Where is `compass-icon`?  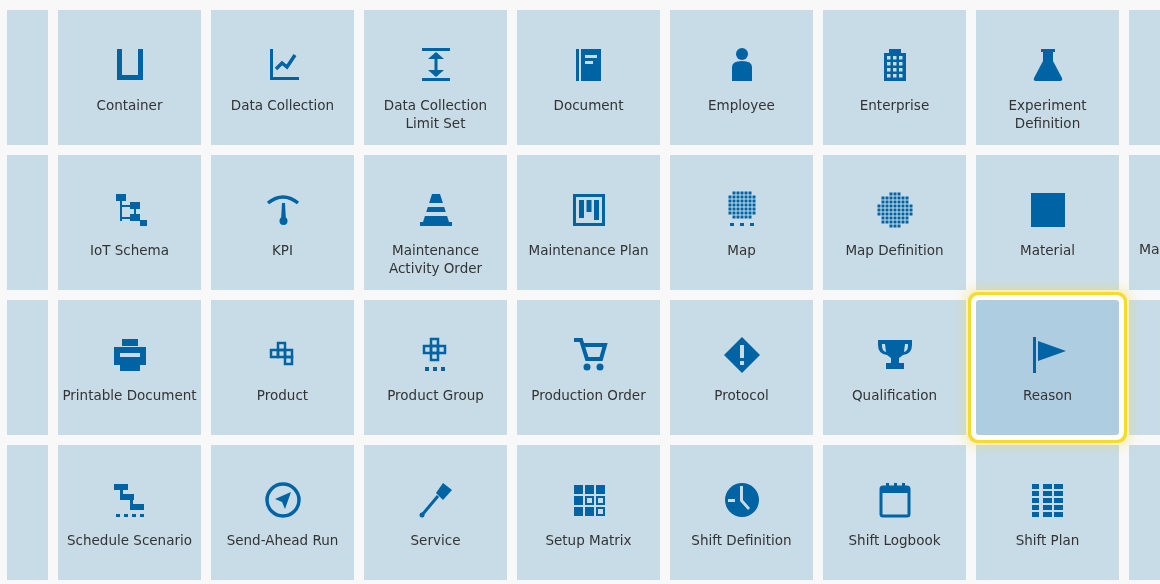
compass-icon is located at coordinates (282, 500).